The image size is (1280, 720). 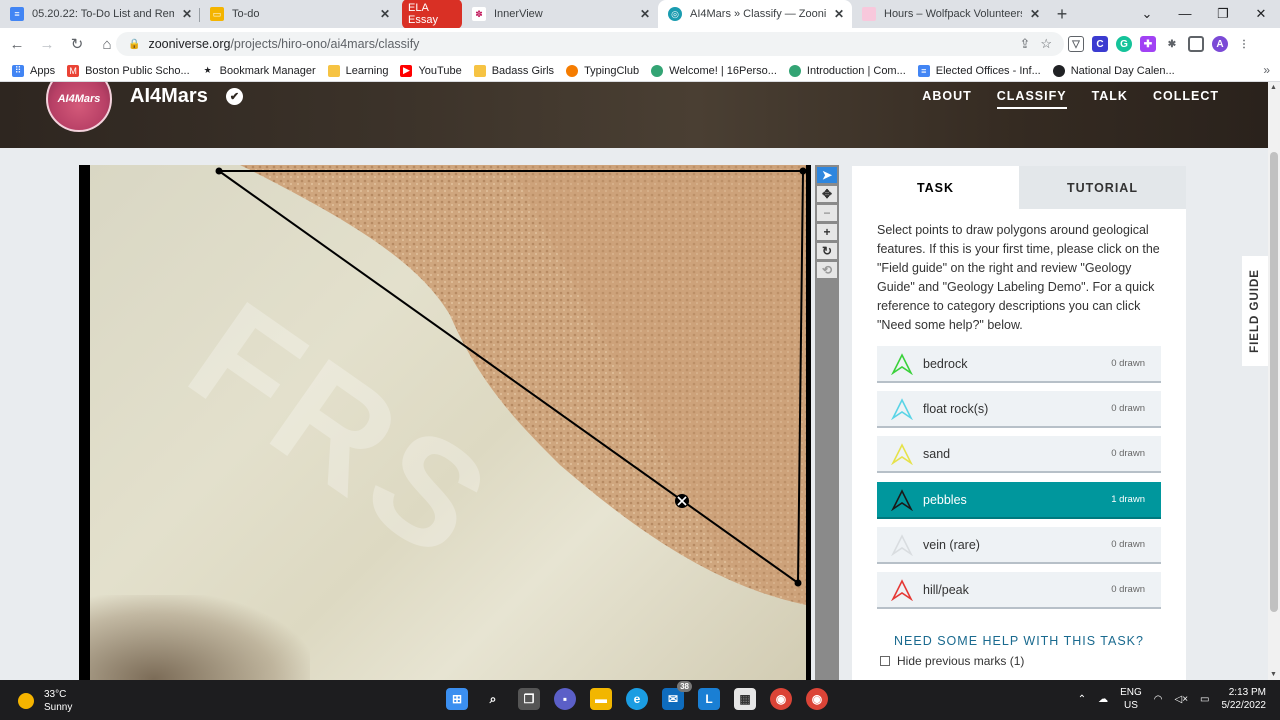 I want to click on scroll-down-icon: ▼, so click(x=1273, y=674).